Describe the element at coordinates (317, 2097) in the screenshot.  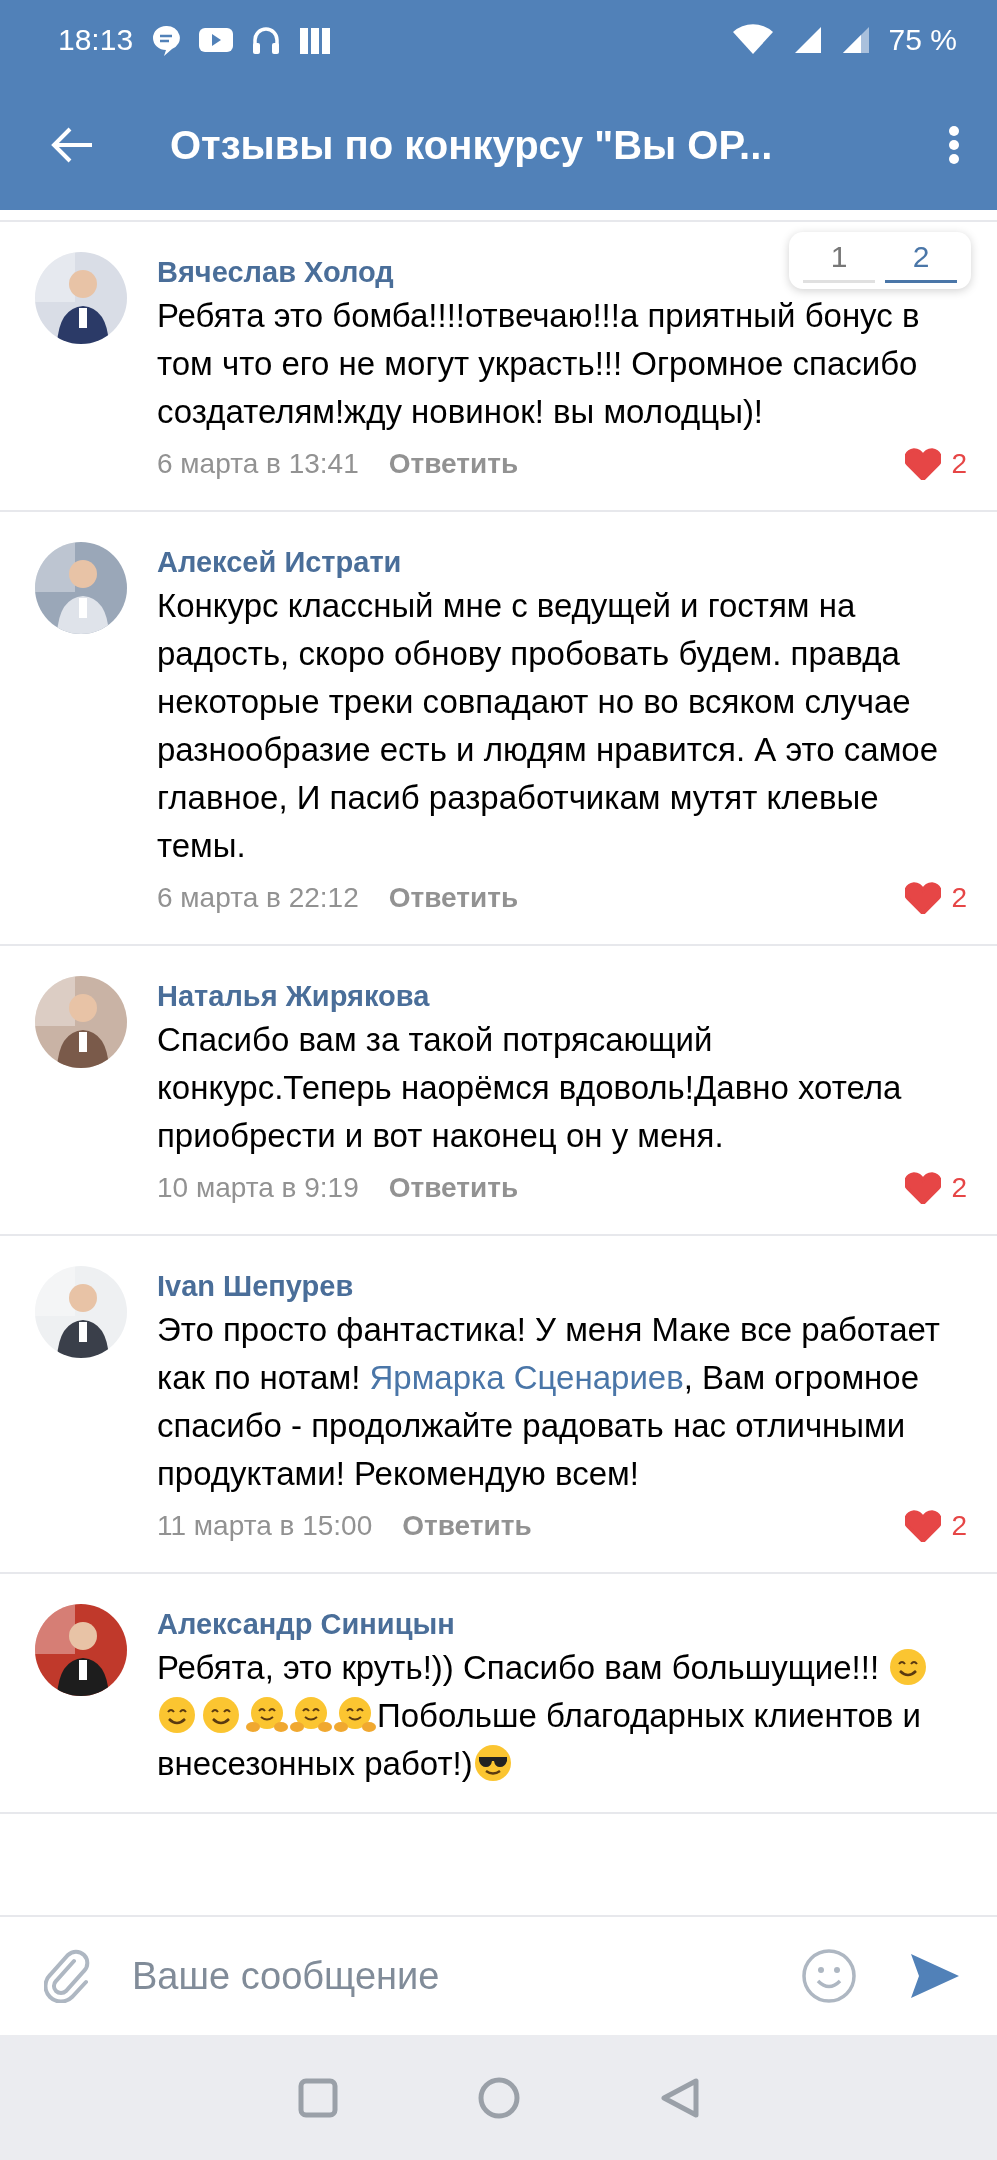
I see `recents-icon` at that location.